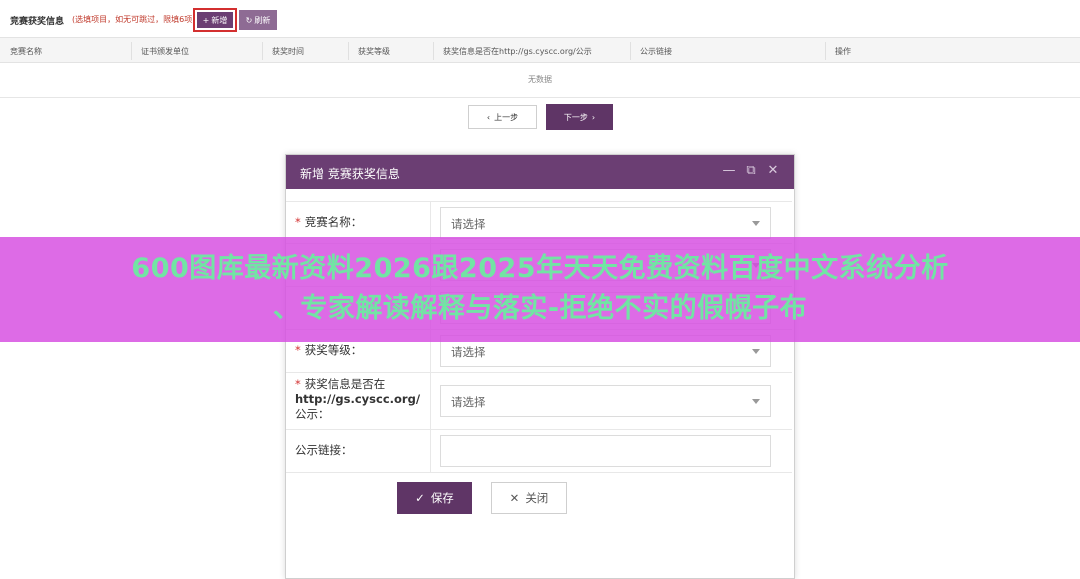 Image resolution: width=1080 pixels, height=579 pixels. What do you see at coordinates (333, 350) in the screenshot?
I see `award-level-label: 获奖等级：` at bounding box center [333, 350].